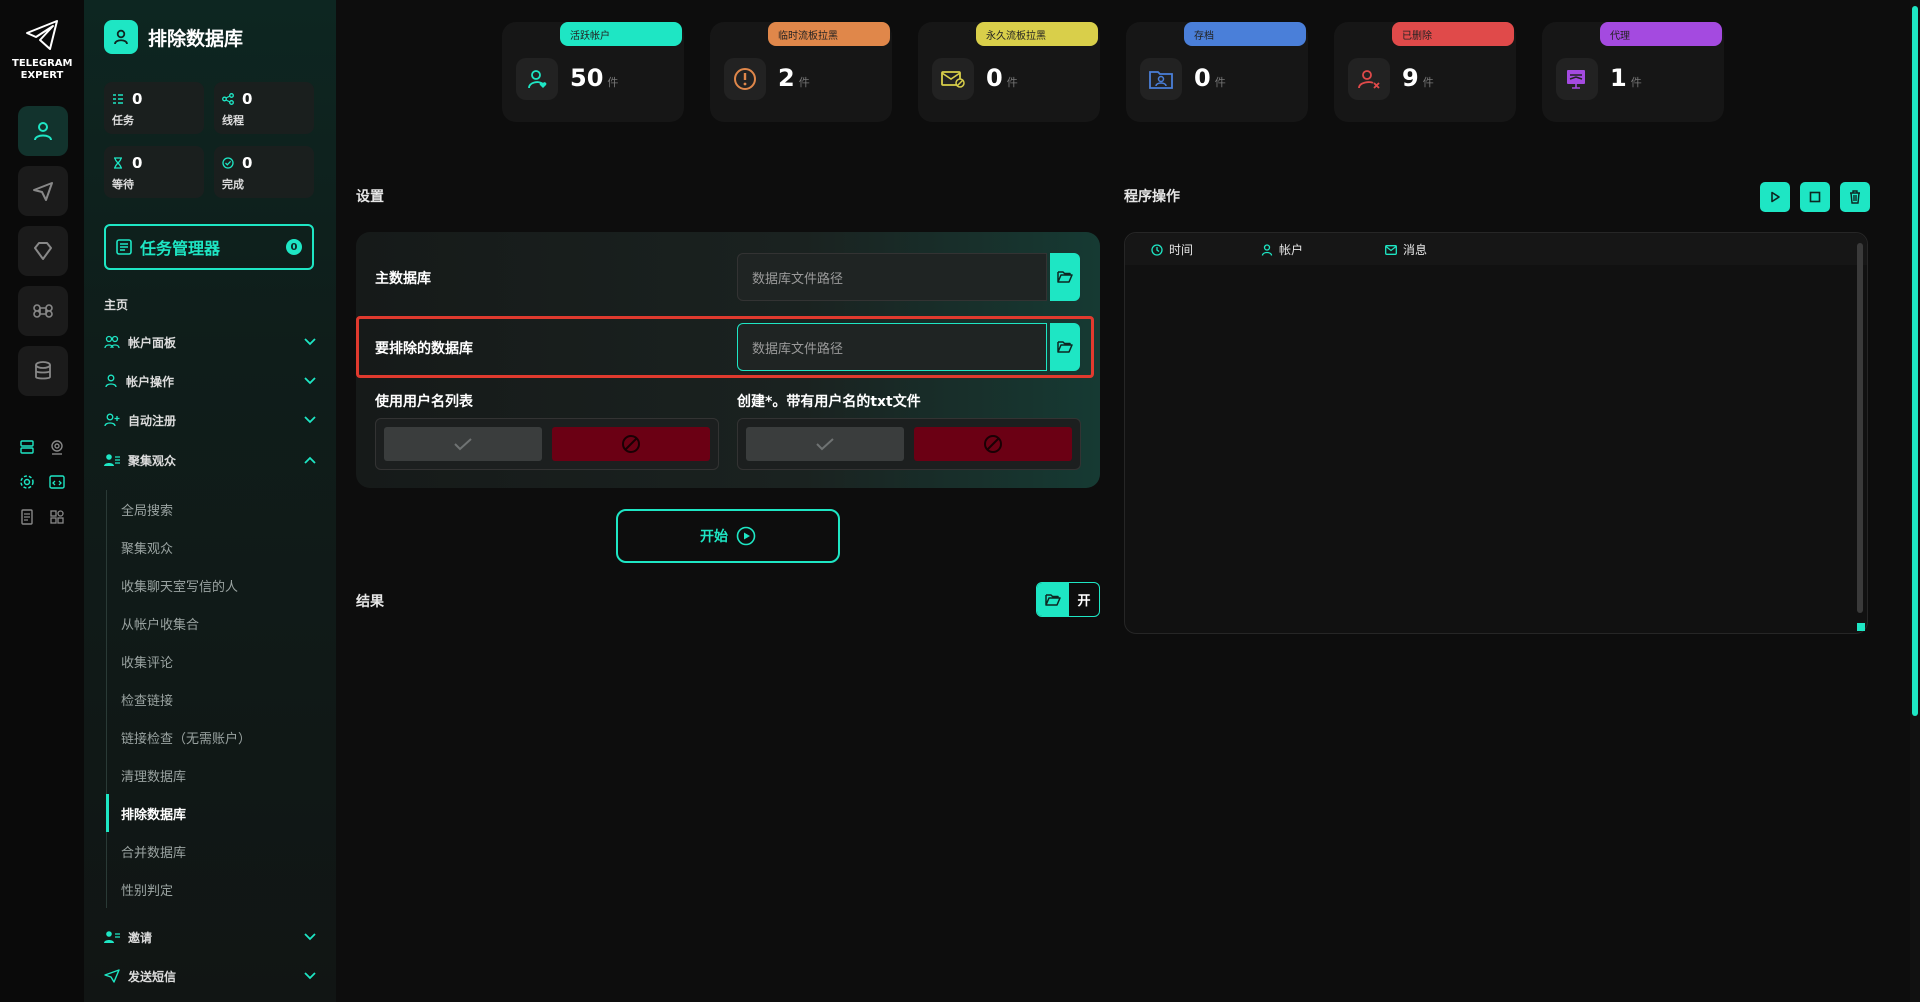 This screenshot has width=1920, height=1002. I want to click on use-usernames-label: 使用用户名列表, so click(424, 402).